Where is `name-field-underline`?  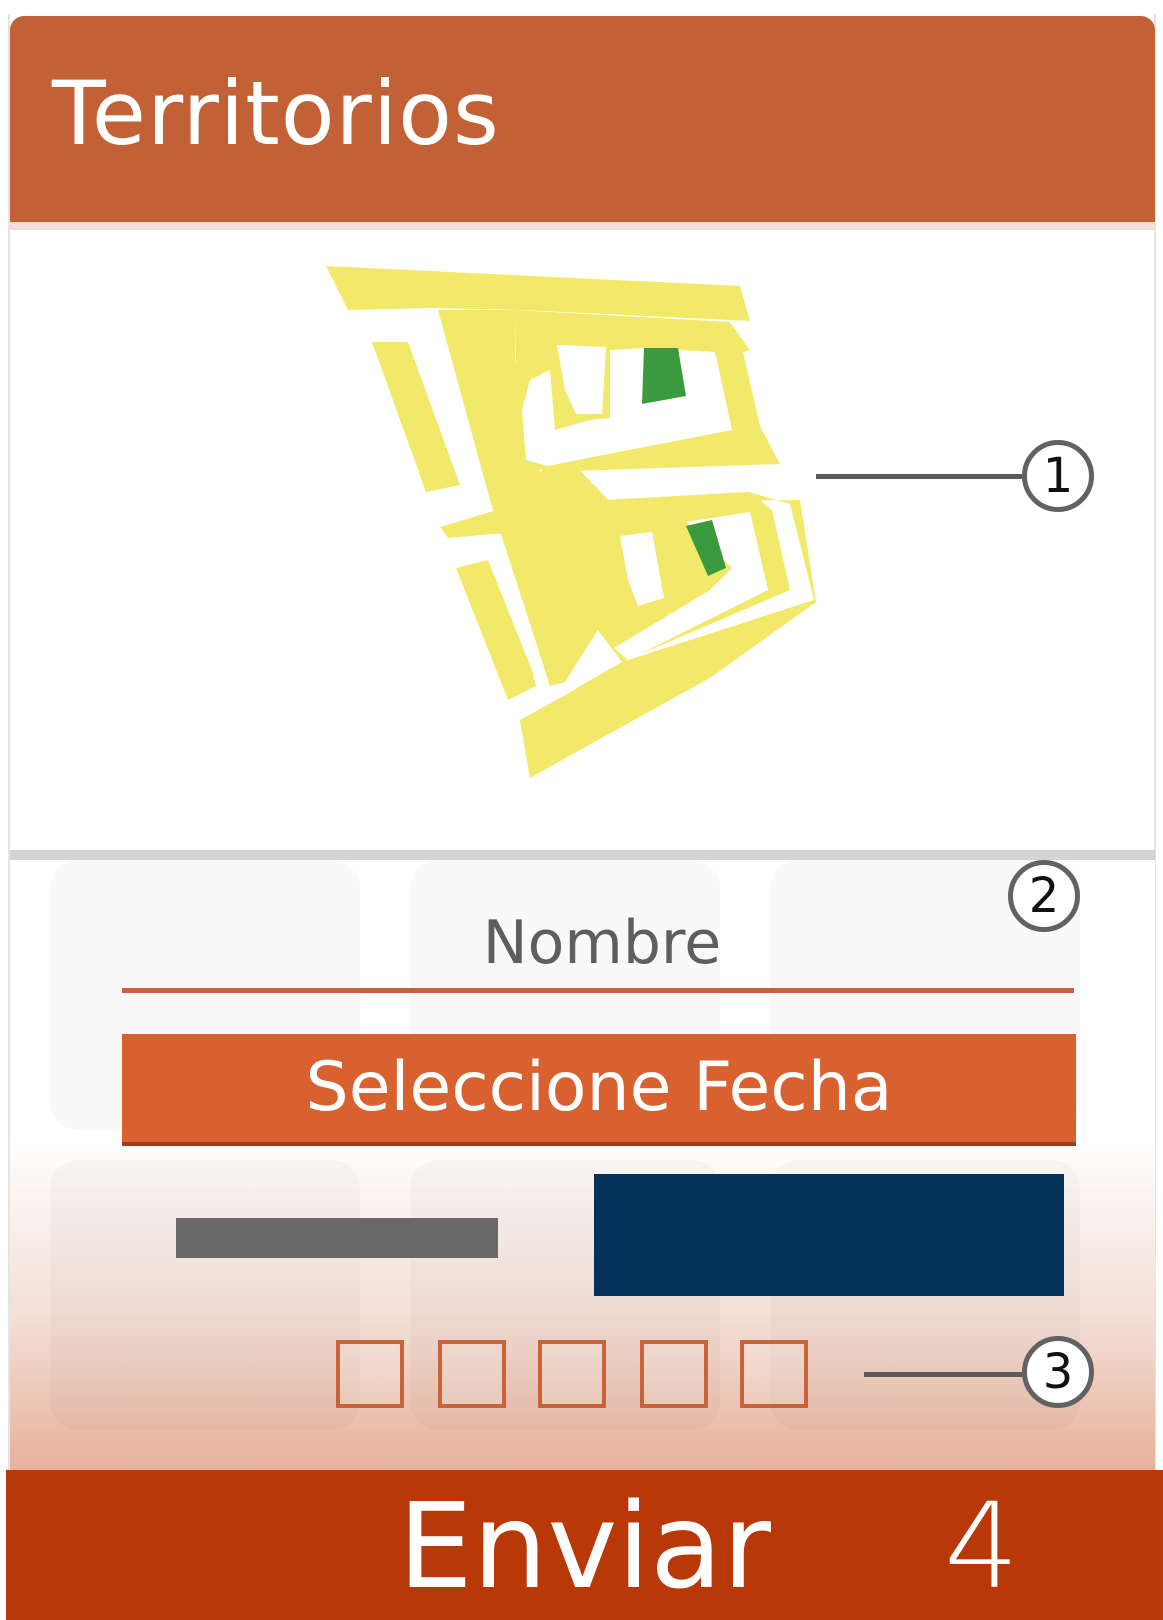 name-field-underline is located at coordinates (598, 990).